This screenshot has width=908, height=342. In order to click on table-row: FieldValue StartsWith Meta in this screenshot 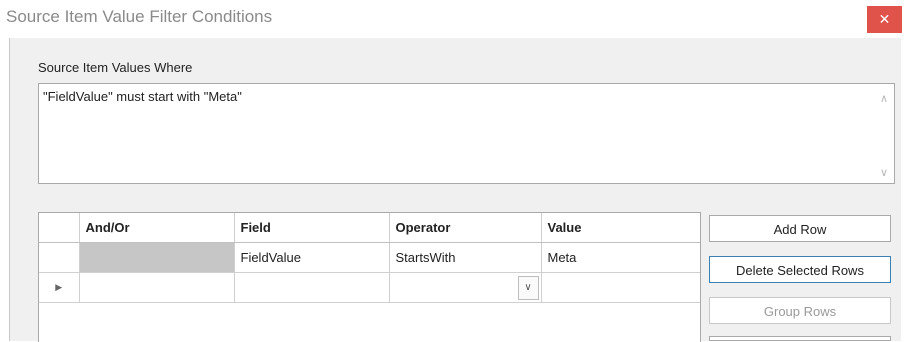, I will do `click(369, 257)`.